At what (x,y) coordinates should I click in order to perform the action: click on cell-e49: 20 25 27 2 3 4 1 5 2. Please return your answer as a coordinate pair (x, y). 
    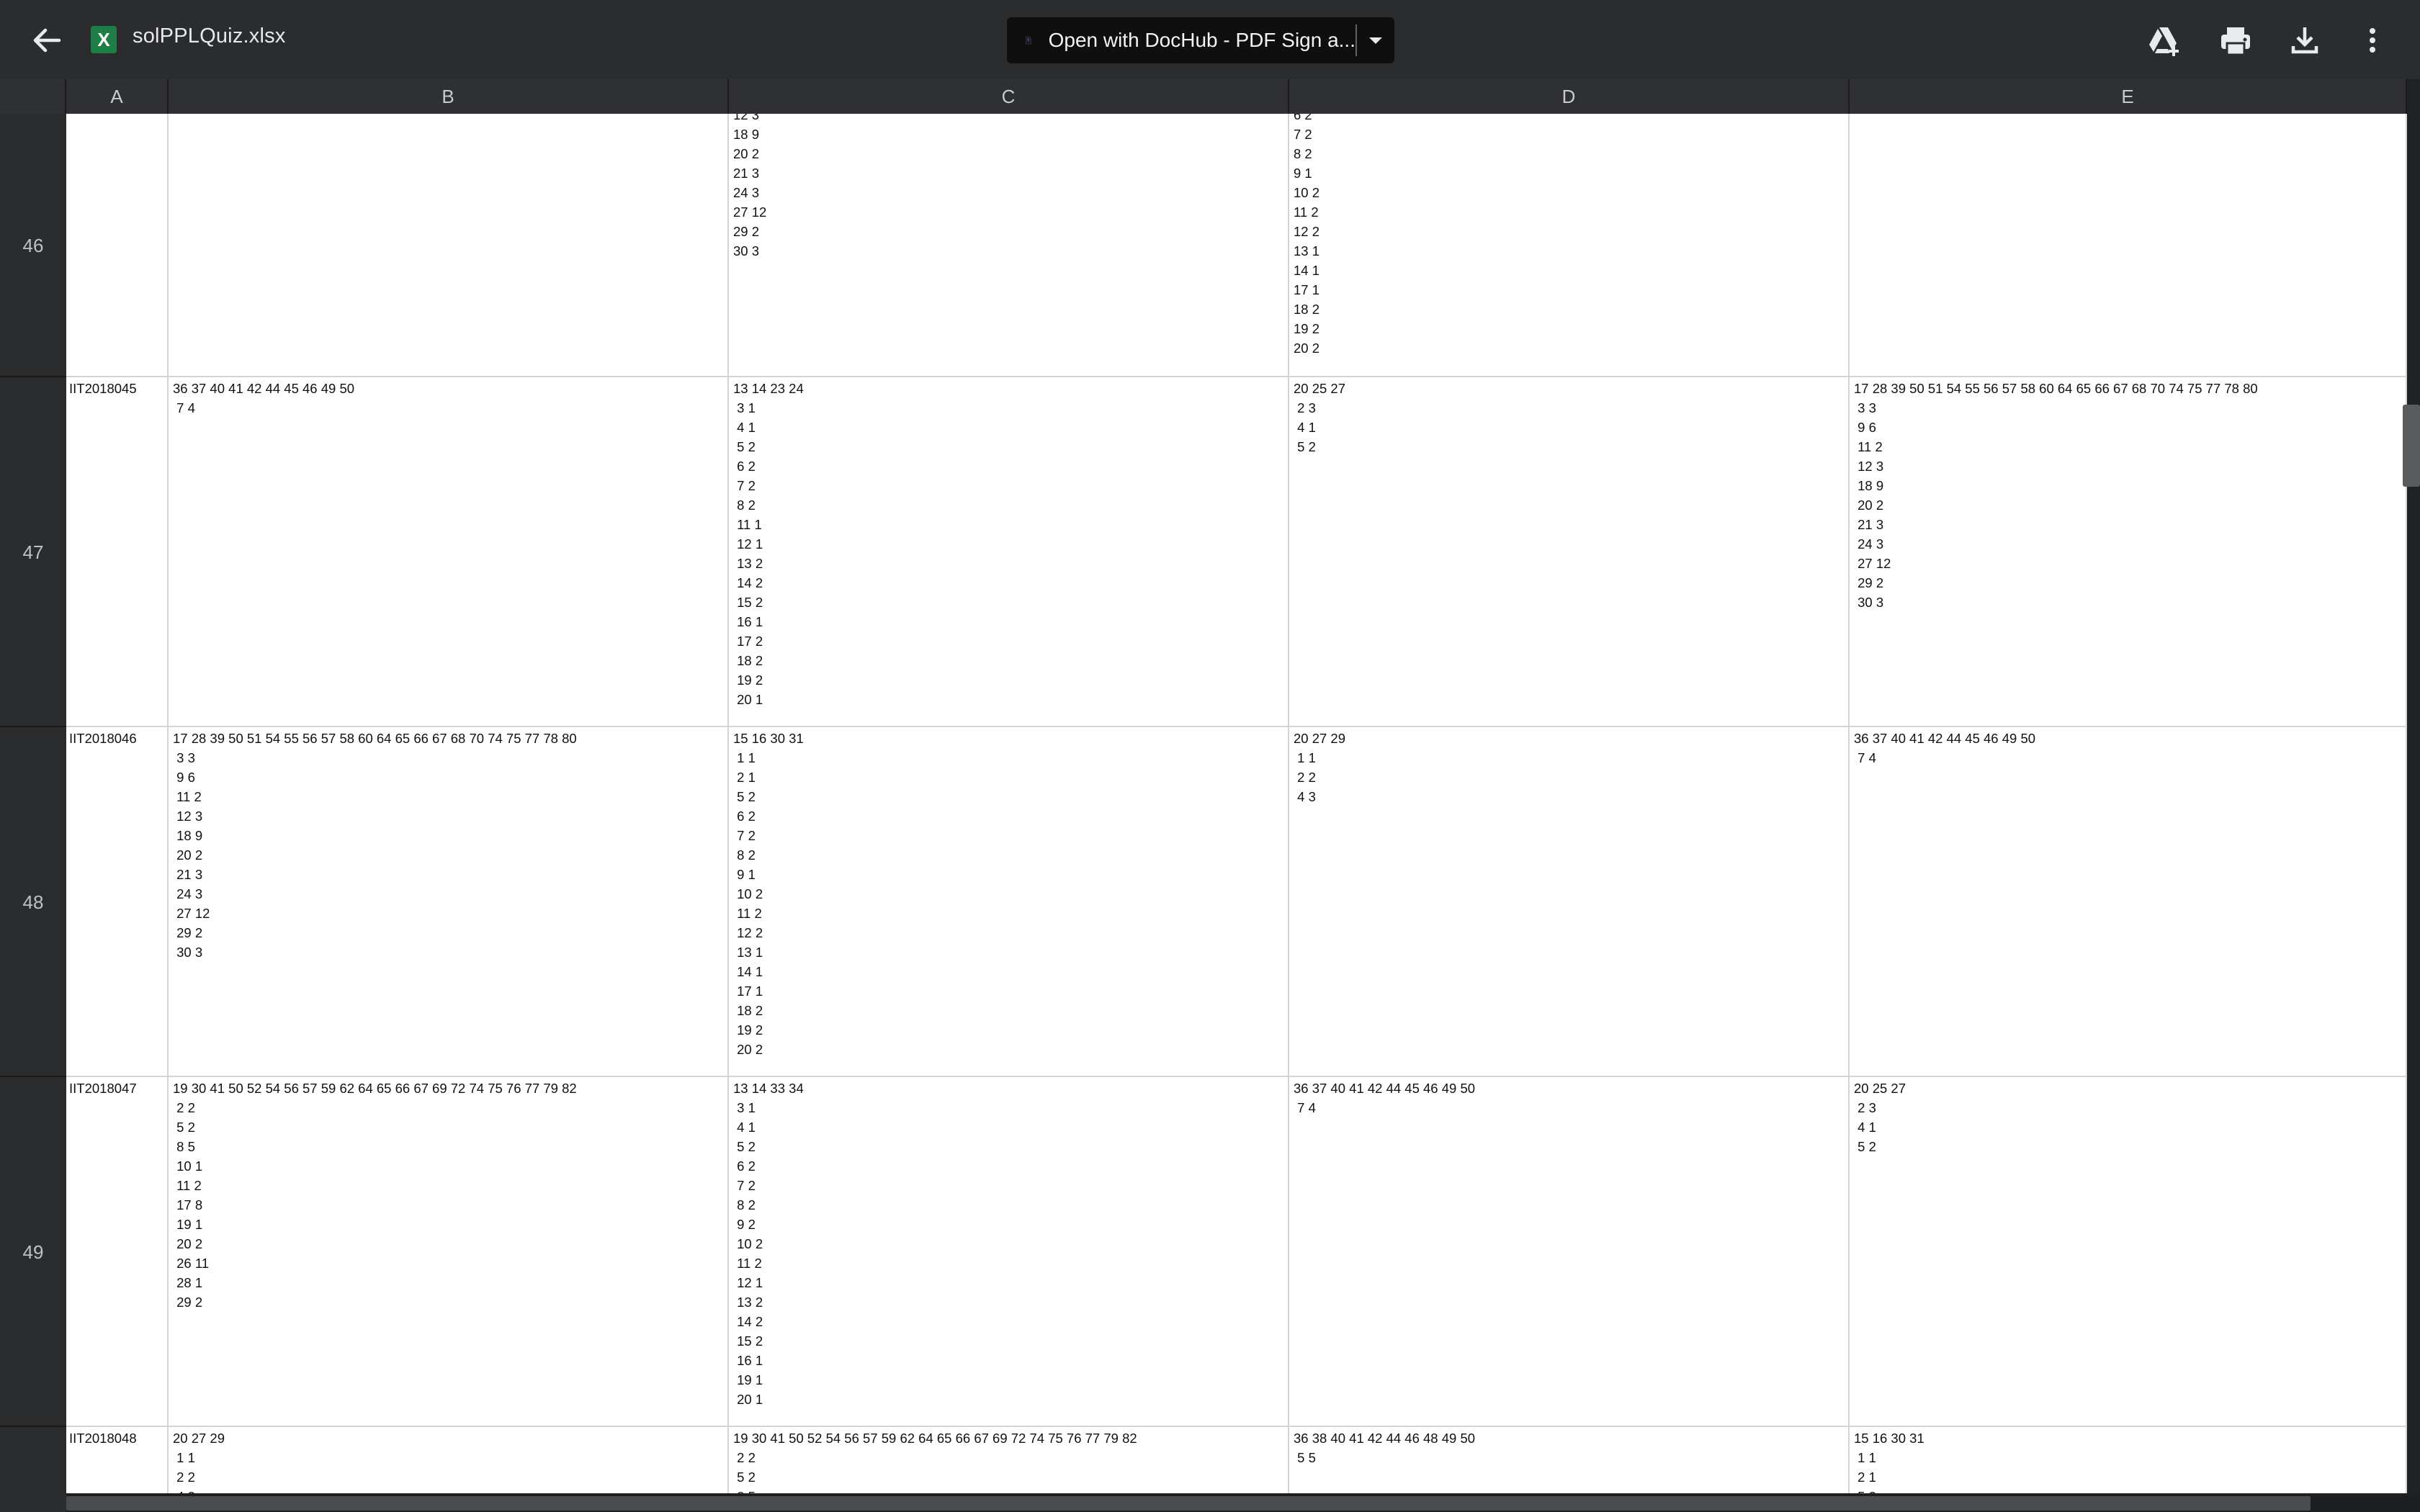
    Looking at the image, I should click on (1880, 1117).